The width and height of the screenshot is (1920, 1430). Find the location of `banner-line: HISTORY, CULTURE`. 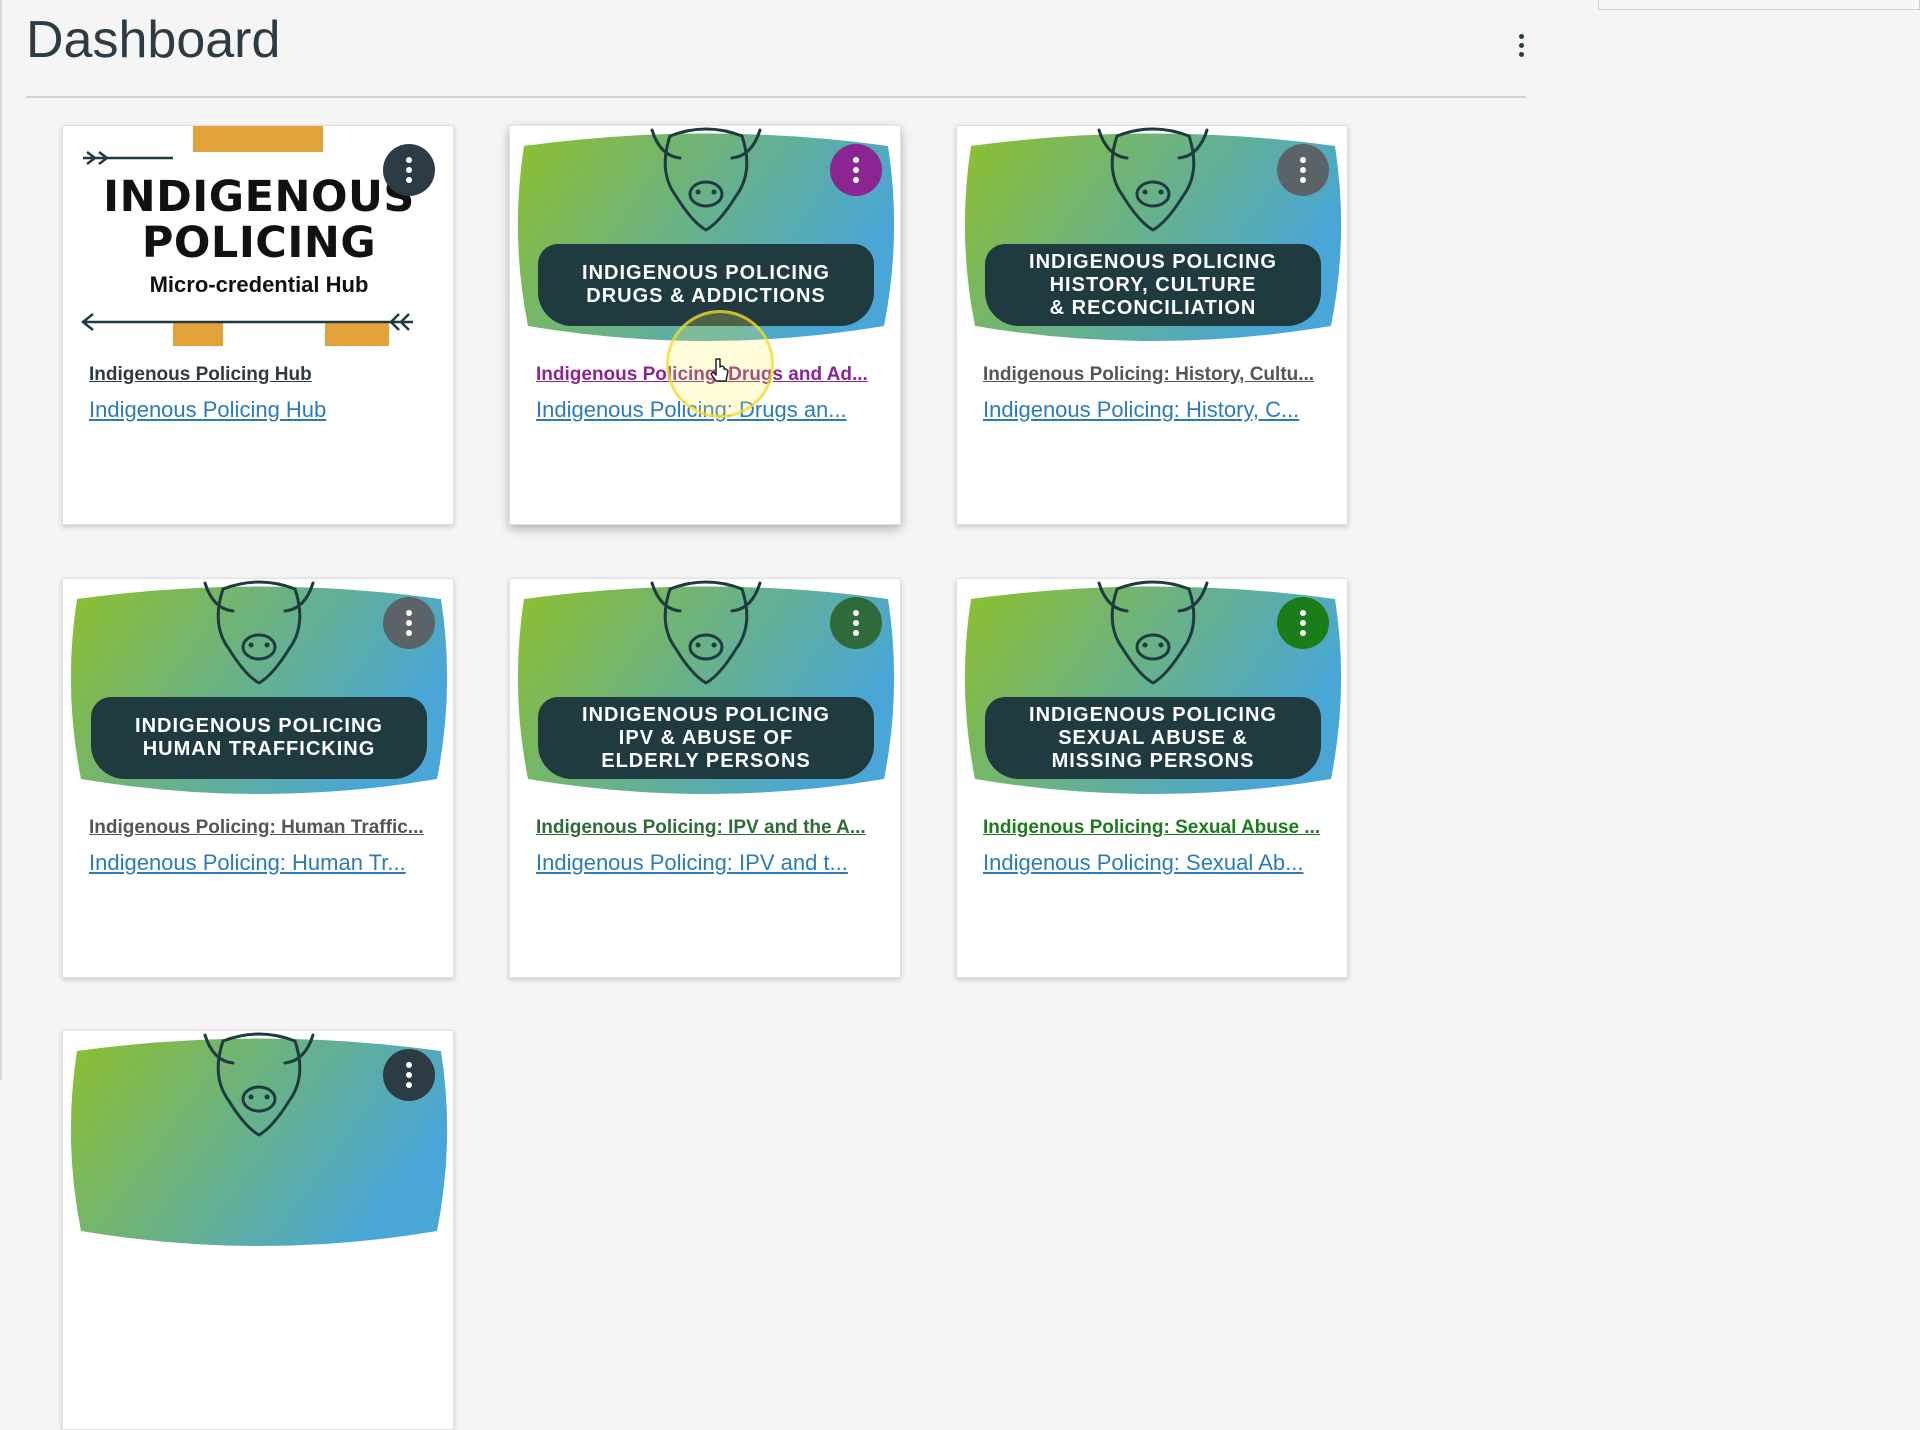

banner-line: HISTORY, CULTURE is located at coordinates (1153, 284).